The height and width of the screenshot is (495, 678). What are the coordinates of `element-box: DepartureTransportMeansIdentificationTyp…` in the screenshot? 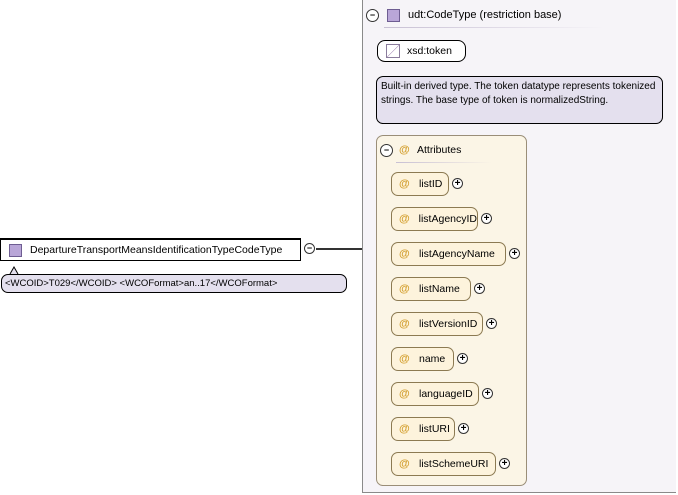 It's located at (150, 249).